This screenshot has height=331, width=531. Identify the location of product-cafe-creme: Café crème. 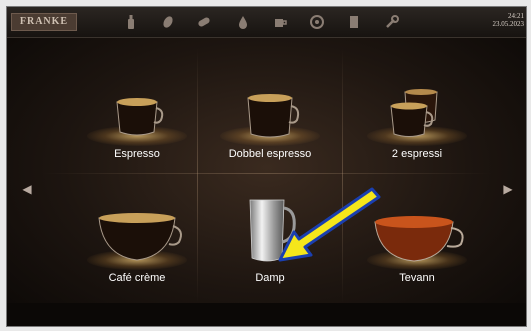
(137, 246).